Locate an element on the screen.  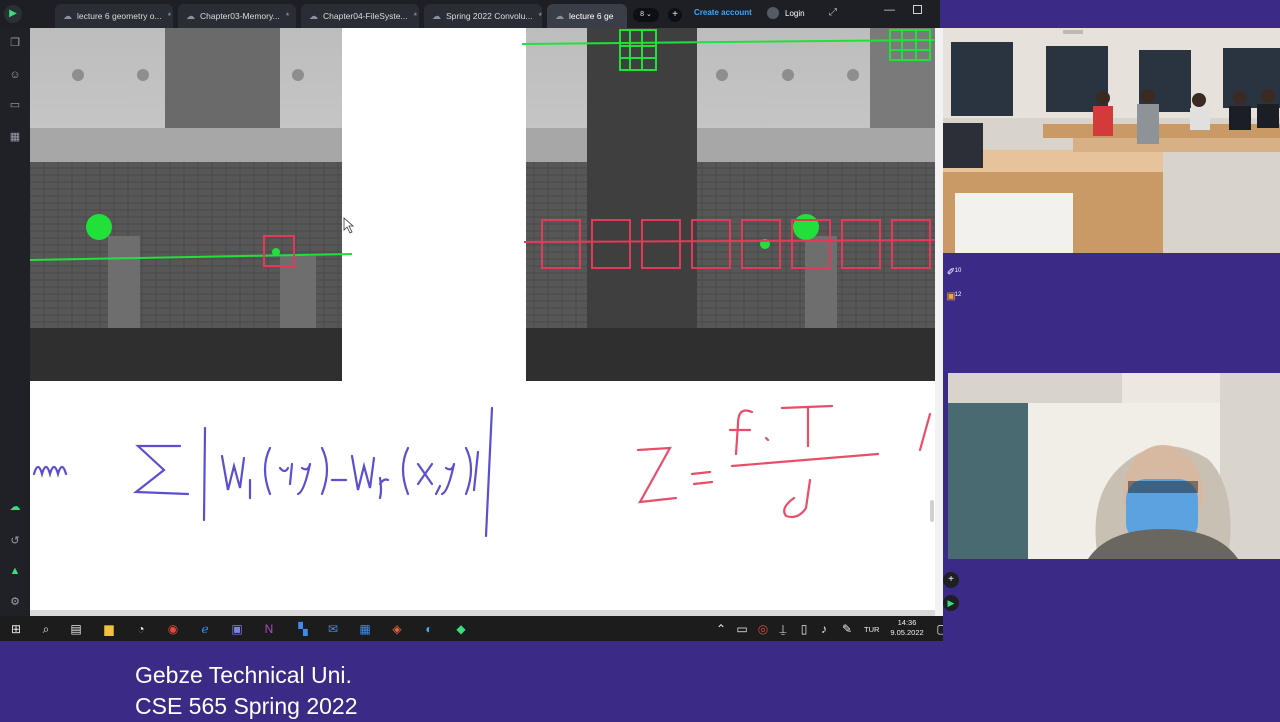
create-account-link: Create account is located at coordinates (723, 12).